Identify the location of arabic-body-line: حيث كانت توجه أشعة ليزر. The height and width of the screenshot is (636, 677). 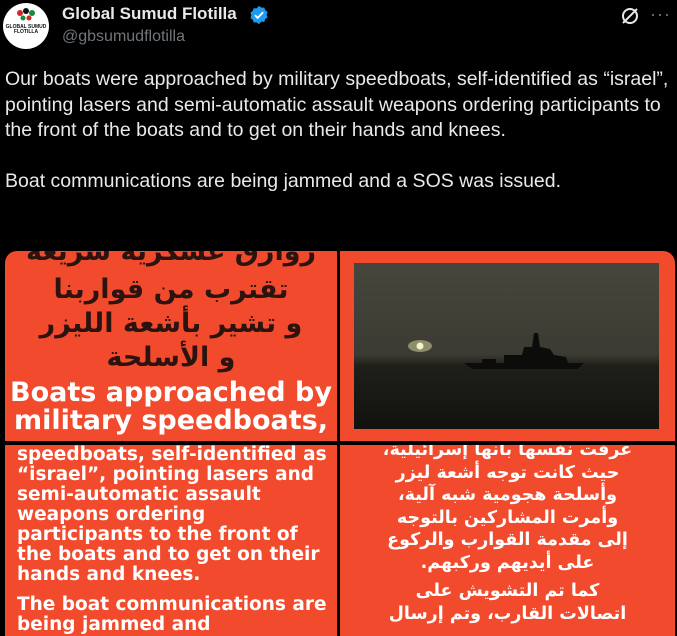
(507, 472).